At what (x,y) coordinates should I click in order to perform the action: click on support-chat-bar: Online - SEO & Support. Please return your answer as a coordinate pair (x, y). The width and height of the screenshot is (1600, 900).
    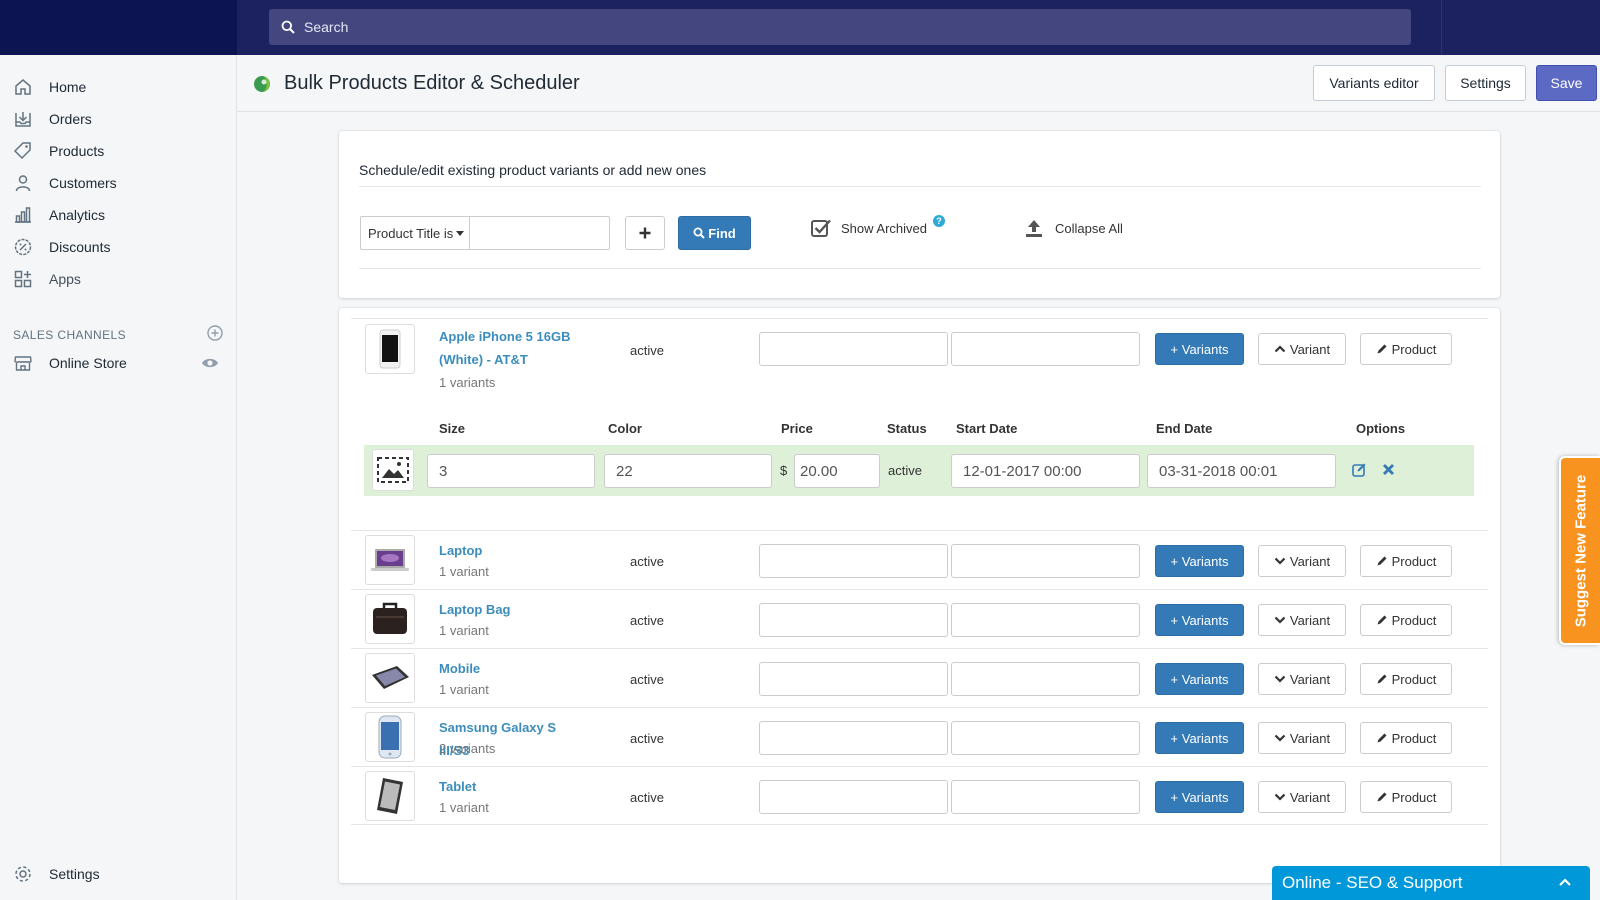
    Looking at the image, I should click on (1431, 883).